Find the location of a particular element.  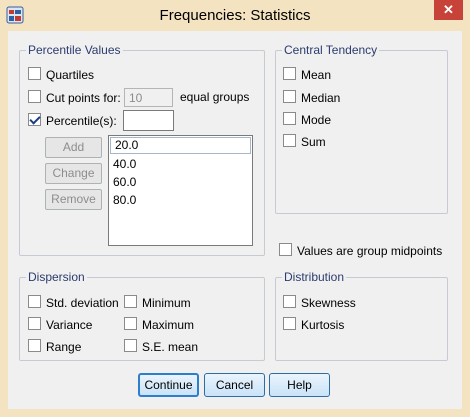

skewness-label: Skewness is located at coordinates (328, 302).